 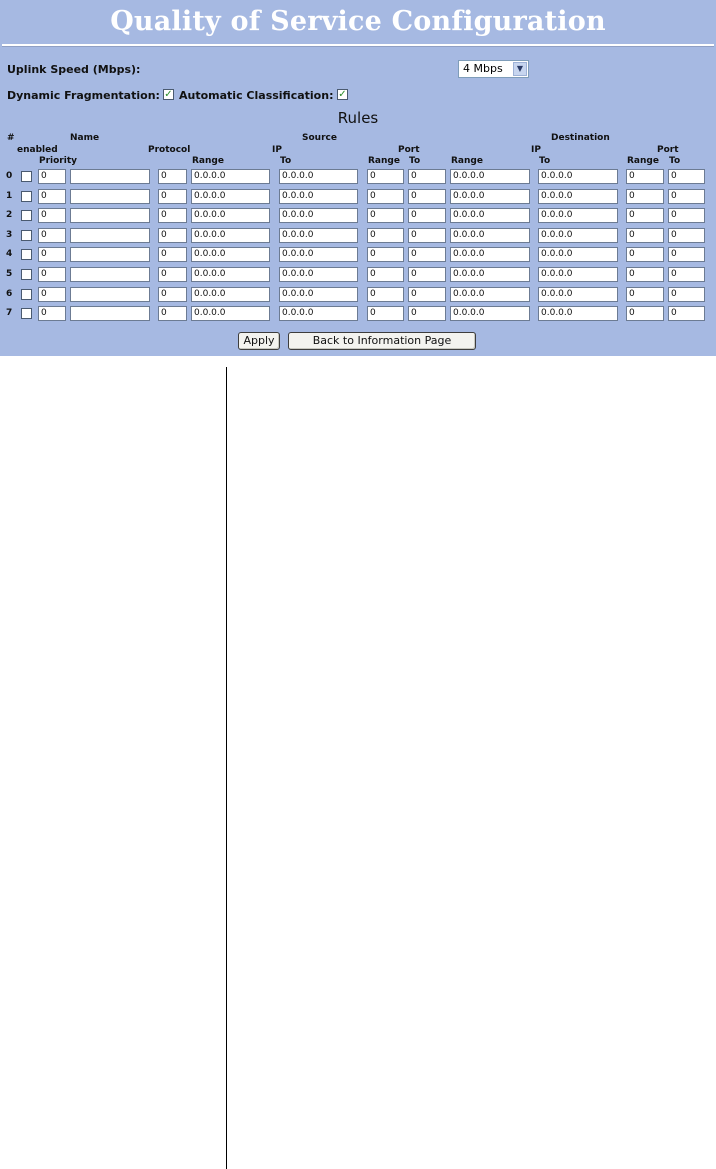 What do you see at coordinates (259, 341) in the screenshot?
I see `apply-button: Apply` at bounding box center [259, 341].